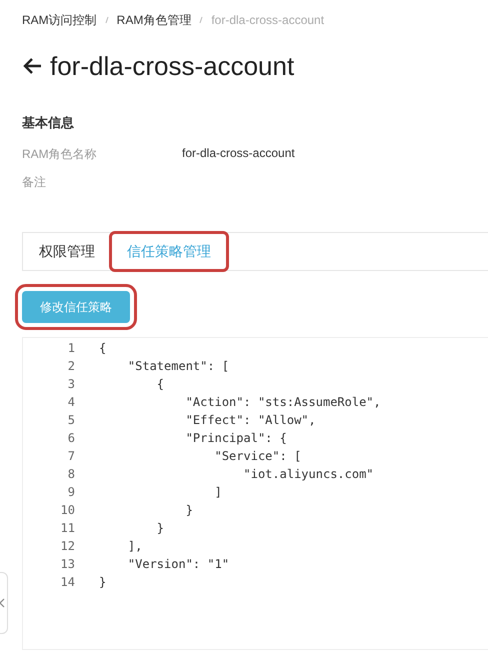 This screenshot has height=663, width=488. Describe the element at coordinates (250, 420) in the screenshot. I see `code-line: "Effect": "Allow",` at that location.